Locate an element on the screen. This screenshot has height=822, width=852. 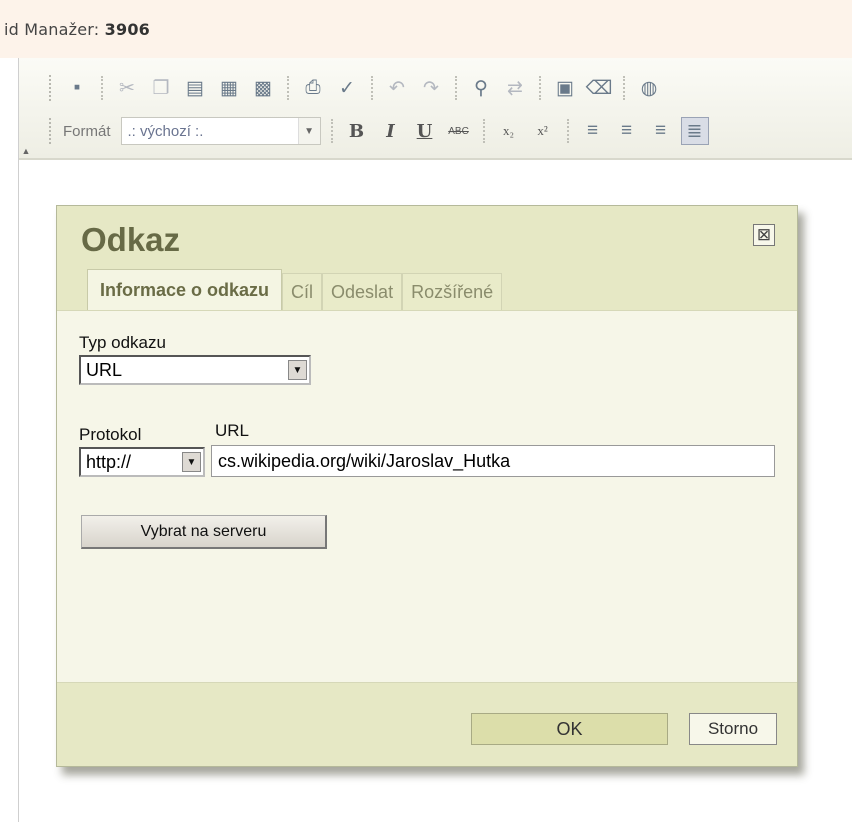
align-justify-icon: ≣ is located at coordinates (694, 131).